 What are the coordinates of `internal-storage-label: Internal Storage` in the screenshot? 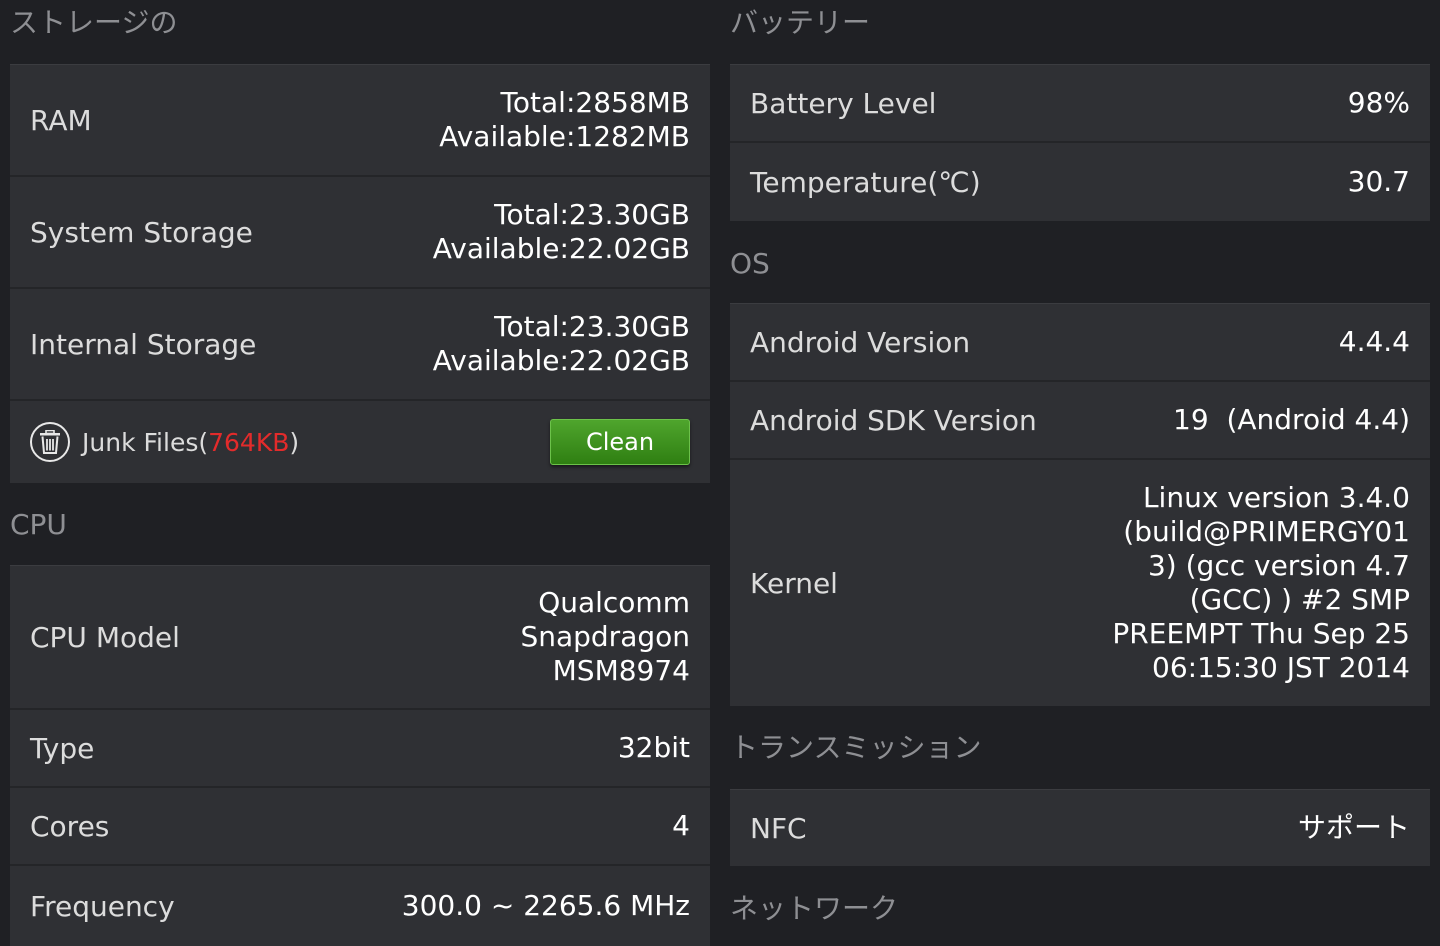 It's located at (143, 344).